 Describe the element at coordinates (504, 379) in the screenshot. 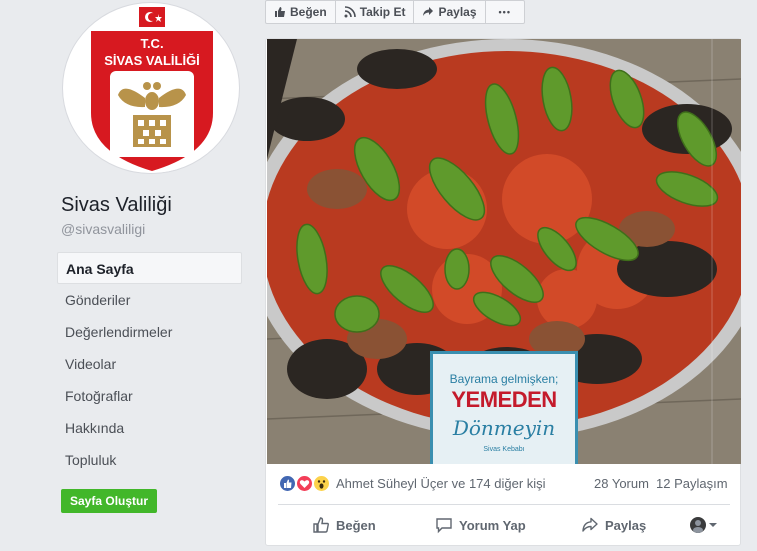

I see `promo-line-1: Bayrama gelmişken;` at that location.